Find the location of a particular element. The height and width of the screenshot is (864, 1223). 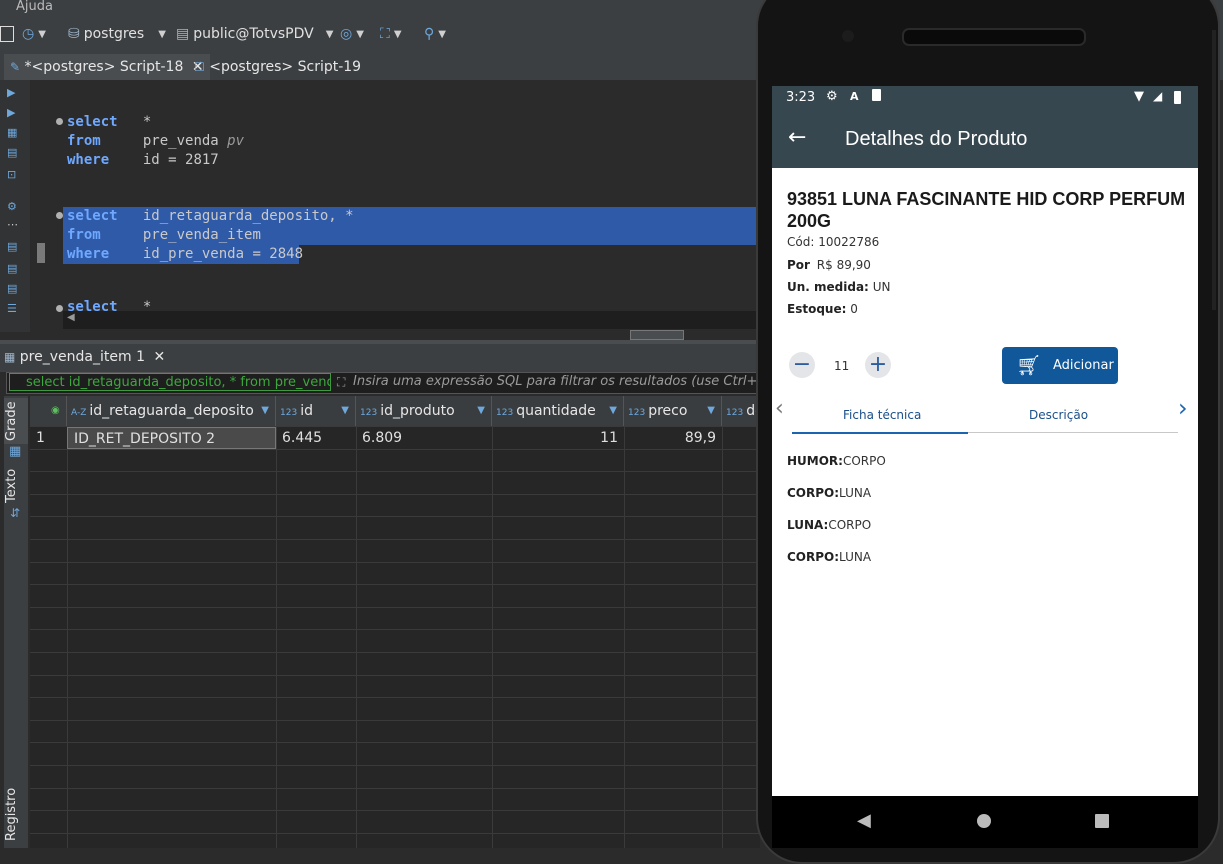

column-header-preco: 123 preco ▼ is located at coordinates (673, 411).